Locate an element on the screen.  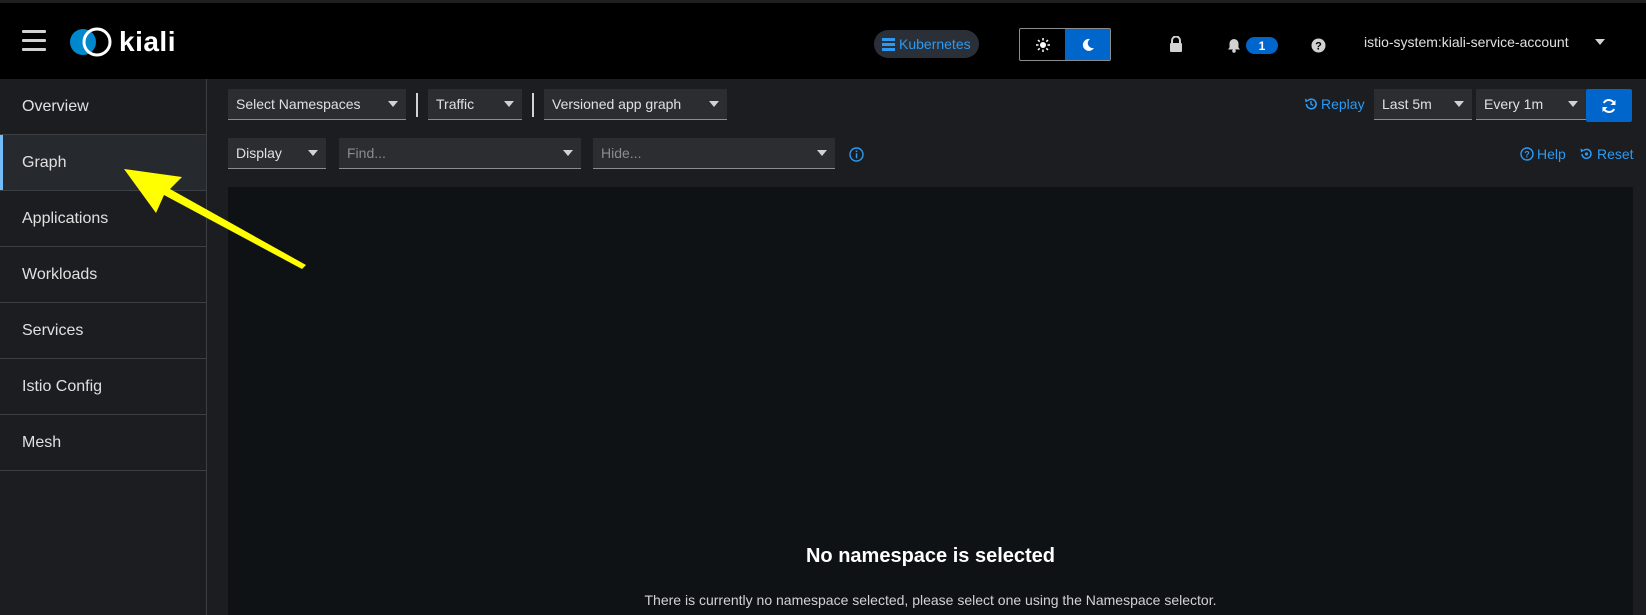
logo-text: kiali is located at coordinates (147, 41).